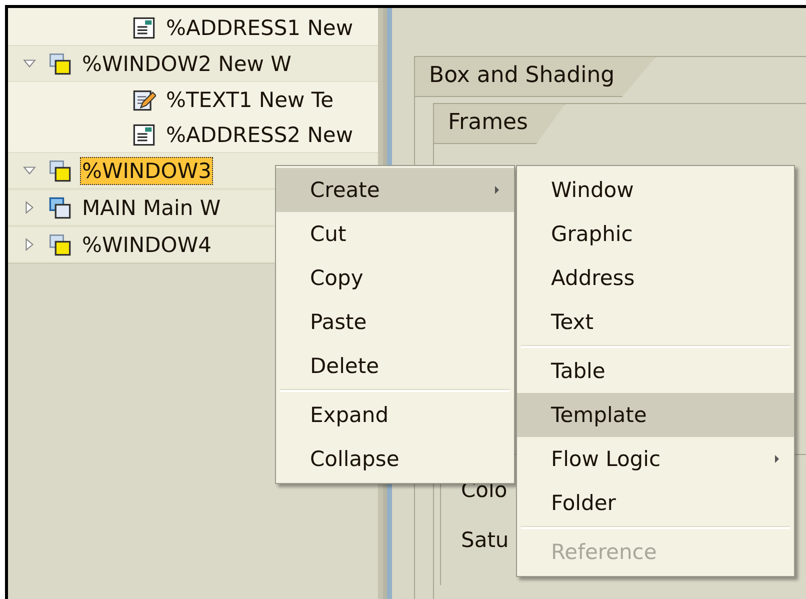  What do you see at coordinates (395, 366) in the screenshot?
I see `menu-item: Delete` at bounding box center [395, 366].